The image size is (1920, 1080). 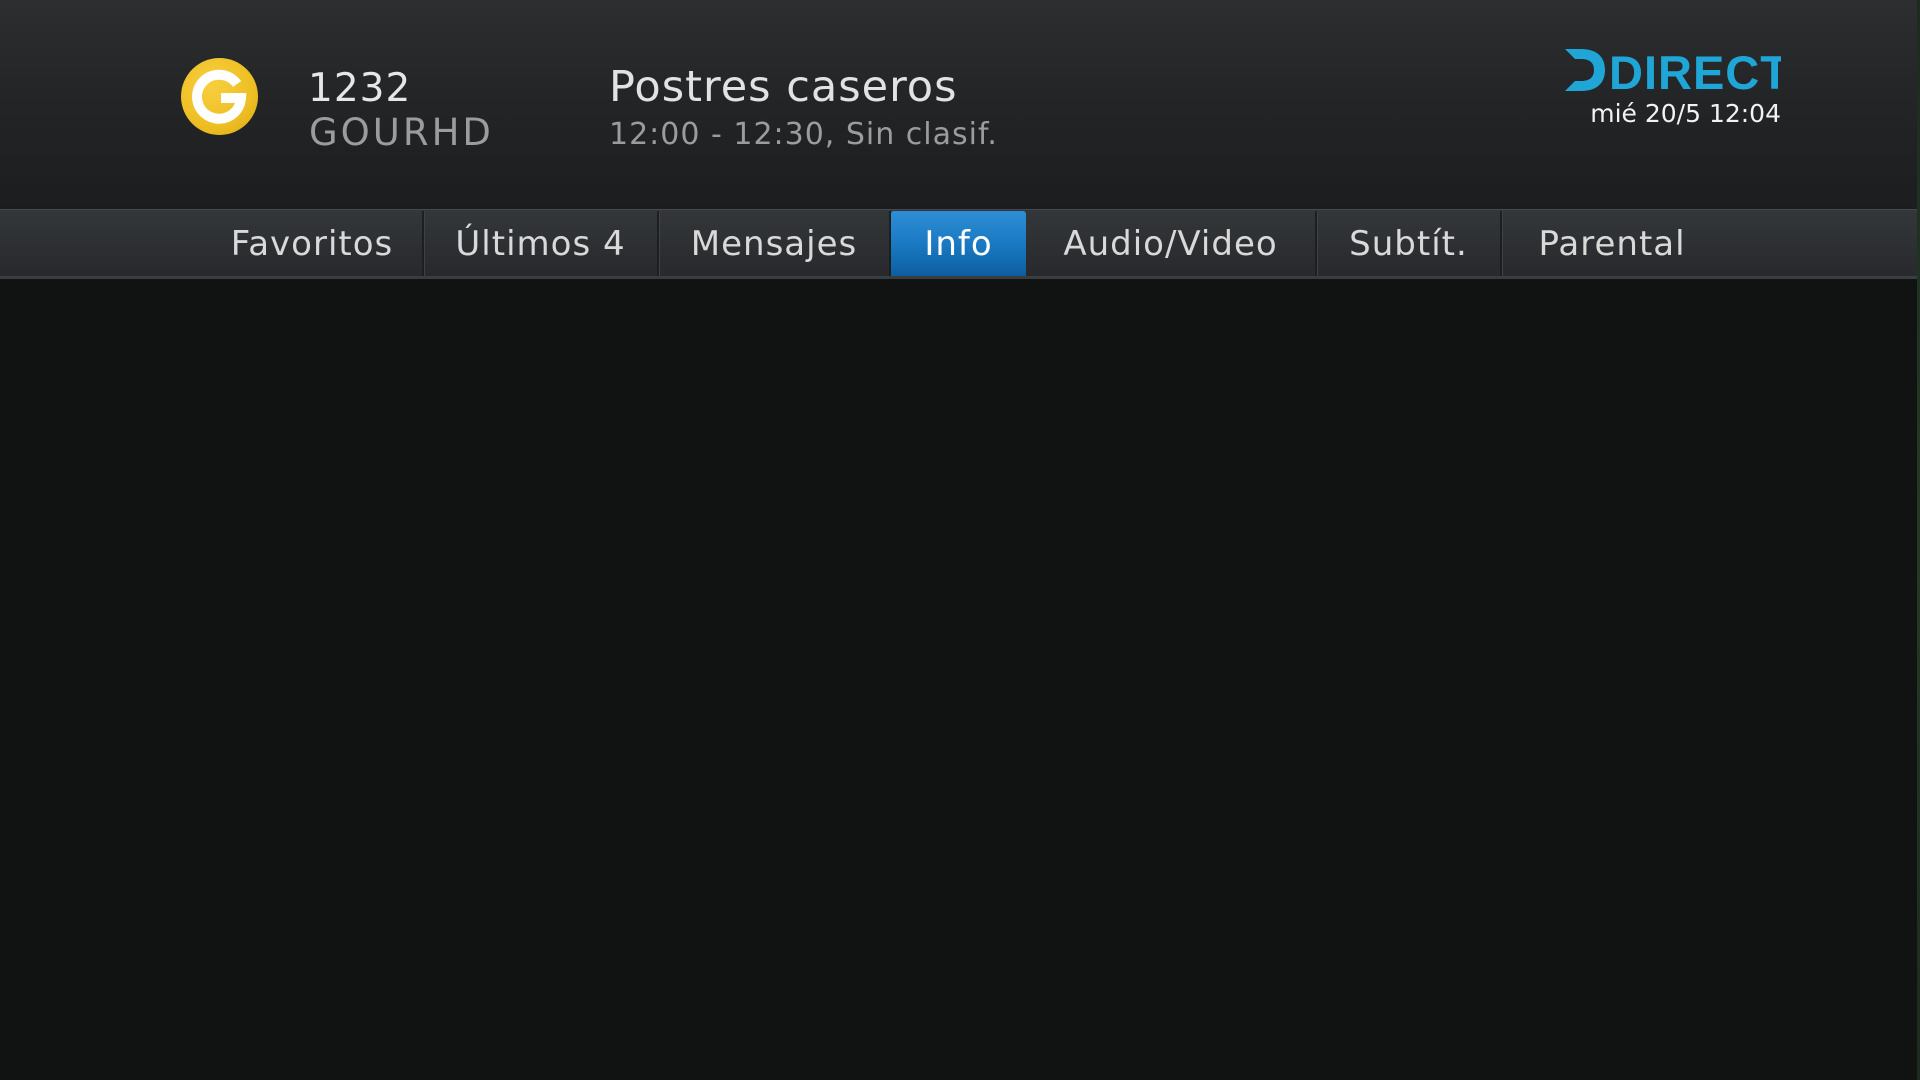 I want to click on tab-info: Info, so click(x=958, y=243).